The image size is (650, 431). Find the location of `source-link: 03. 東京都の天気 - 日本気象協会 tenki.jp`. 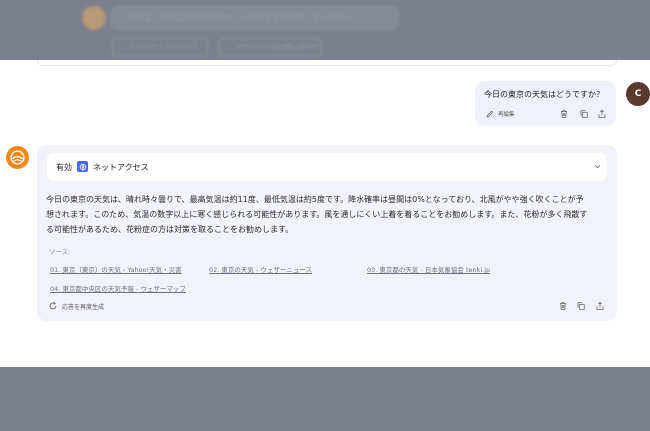

source-link: 03. 東京都の天気 - 日本気象協会 tenki.jp is located at coordinates (442, 269).